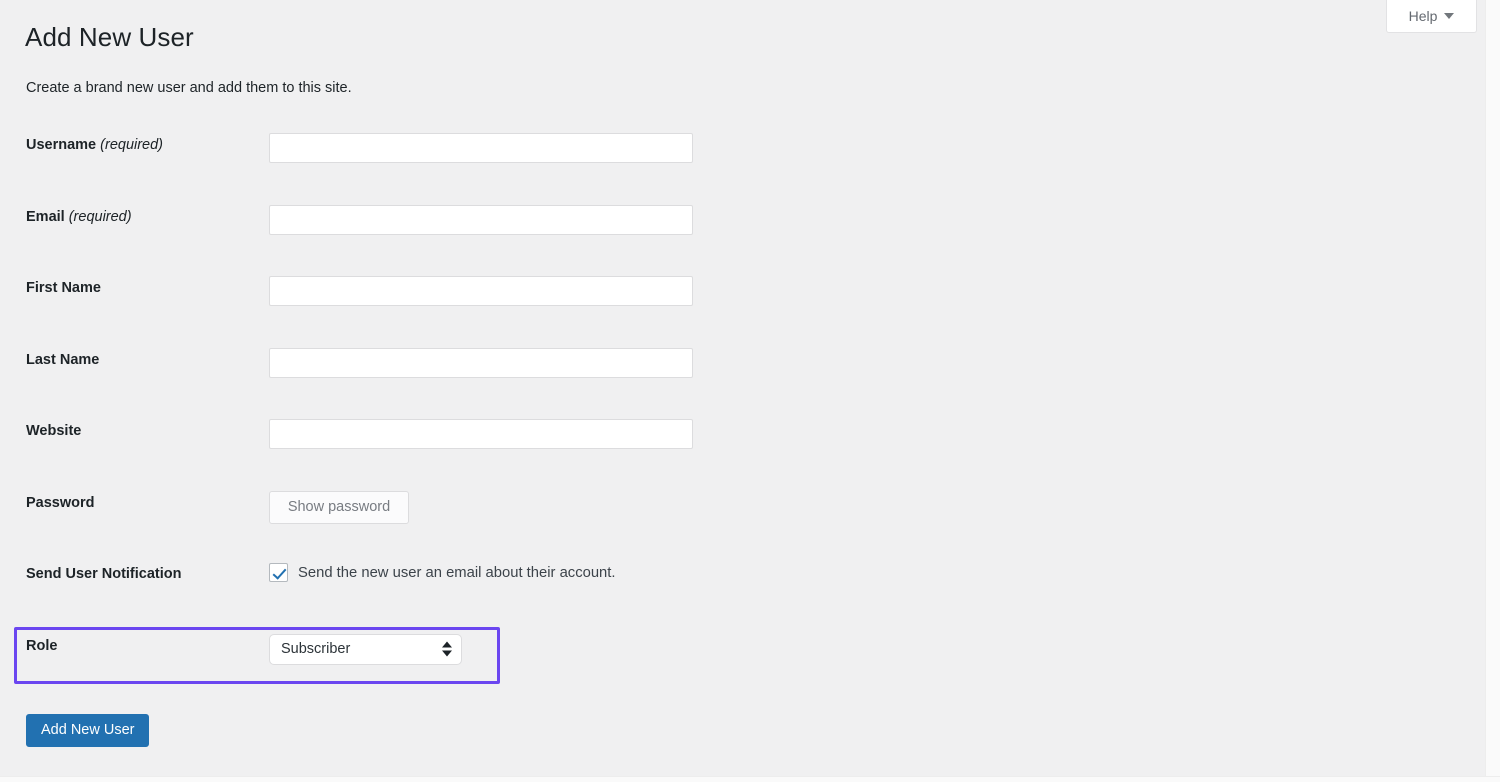 This screenshot has height=782, width=1500. I want to click on stepper-arrows-icon, so click(447, 649).